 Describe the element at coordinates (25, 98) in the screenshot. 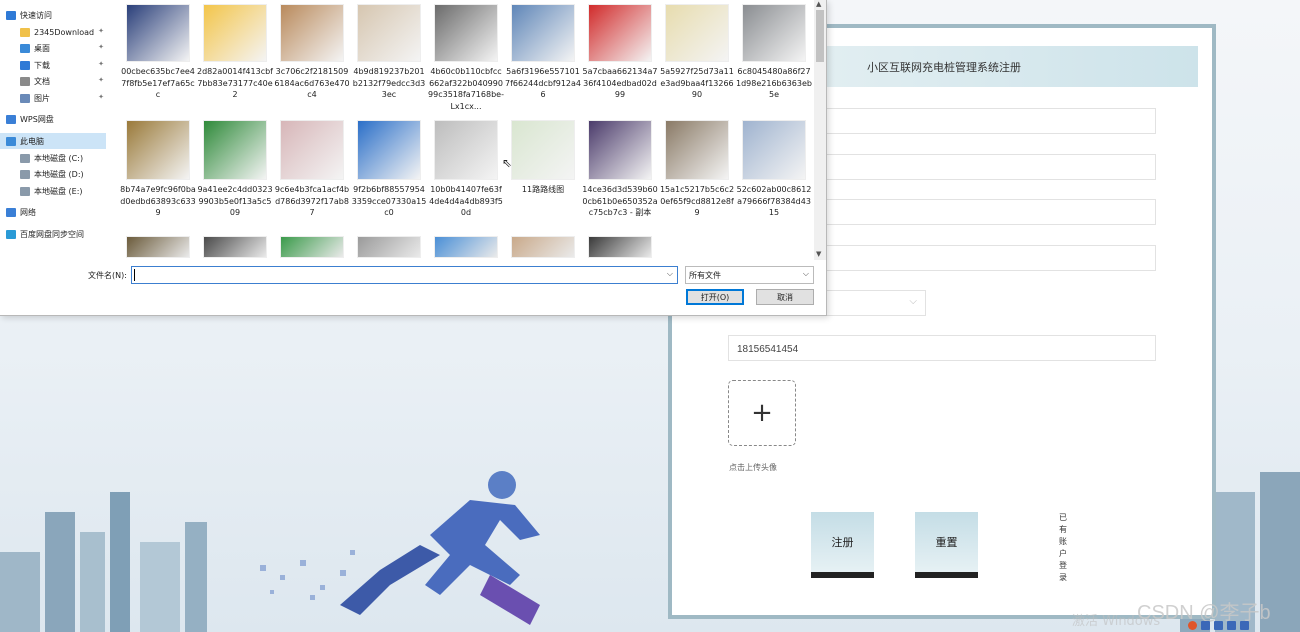

I see `picture-icon` at that location.